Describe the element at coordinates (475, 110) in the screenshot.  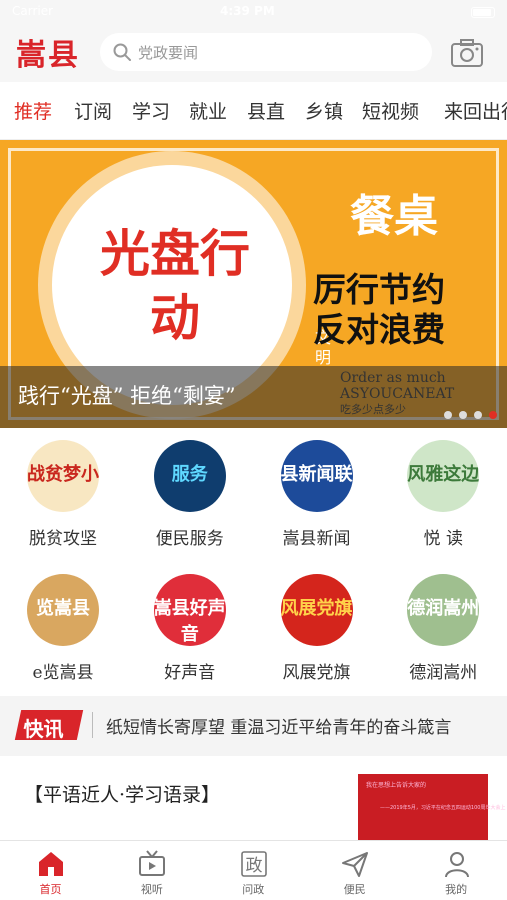
I see `tab-8: 来回出行` at that location.